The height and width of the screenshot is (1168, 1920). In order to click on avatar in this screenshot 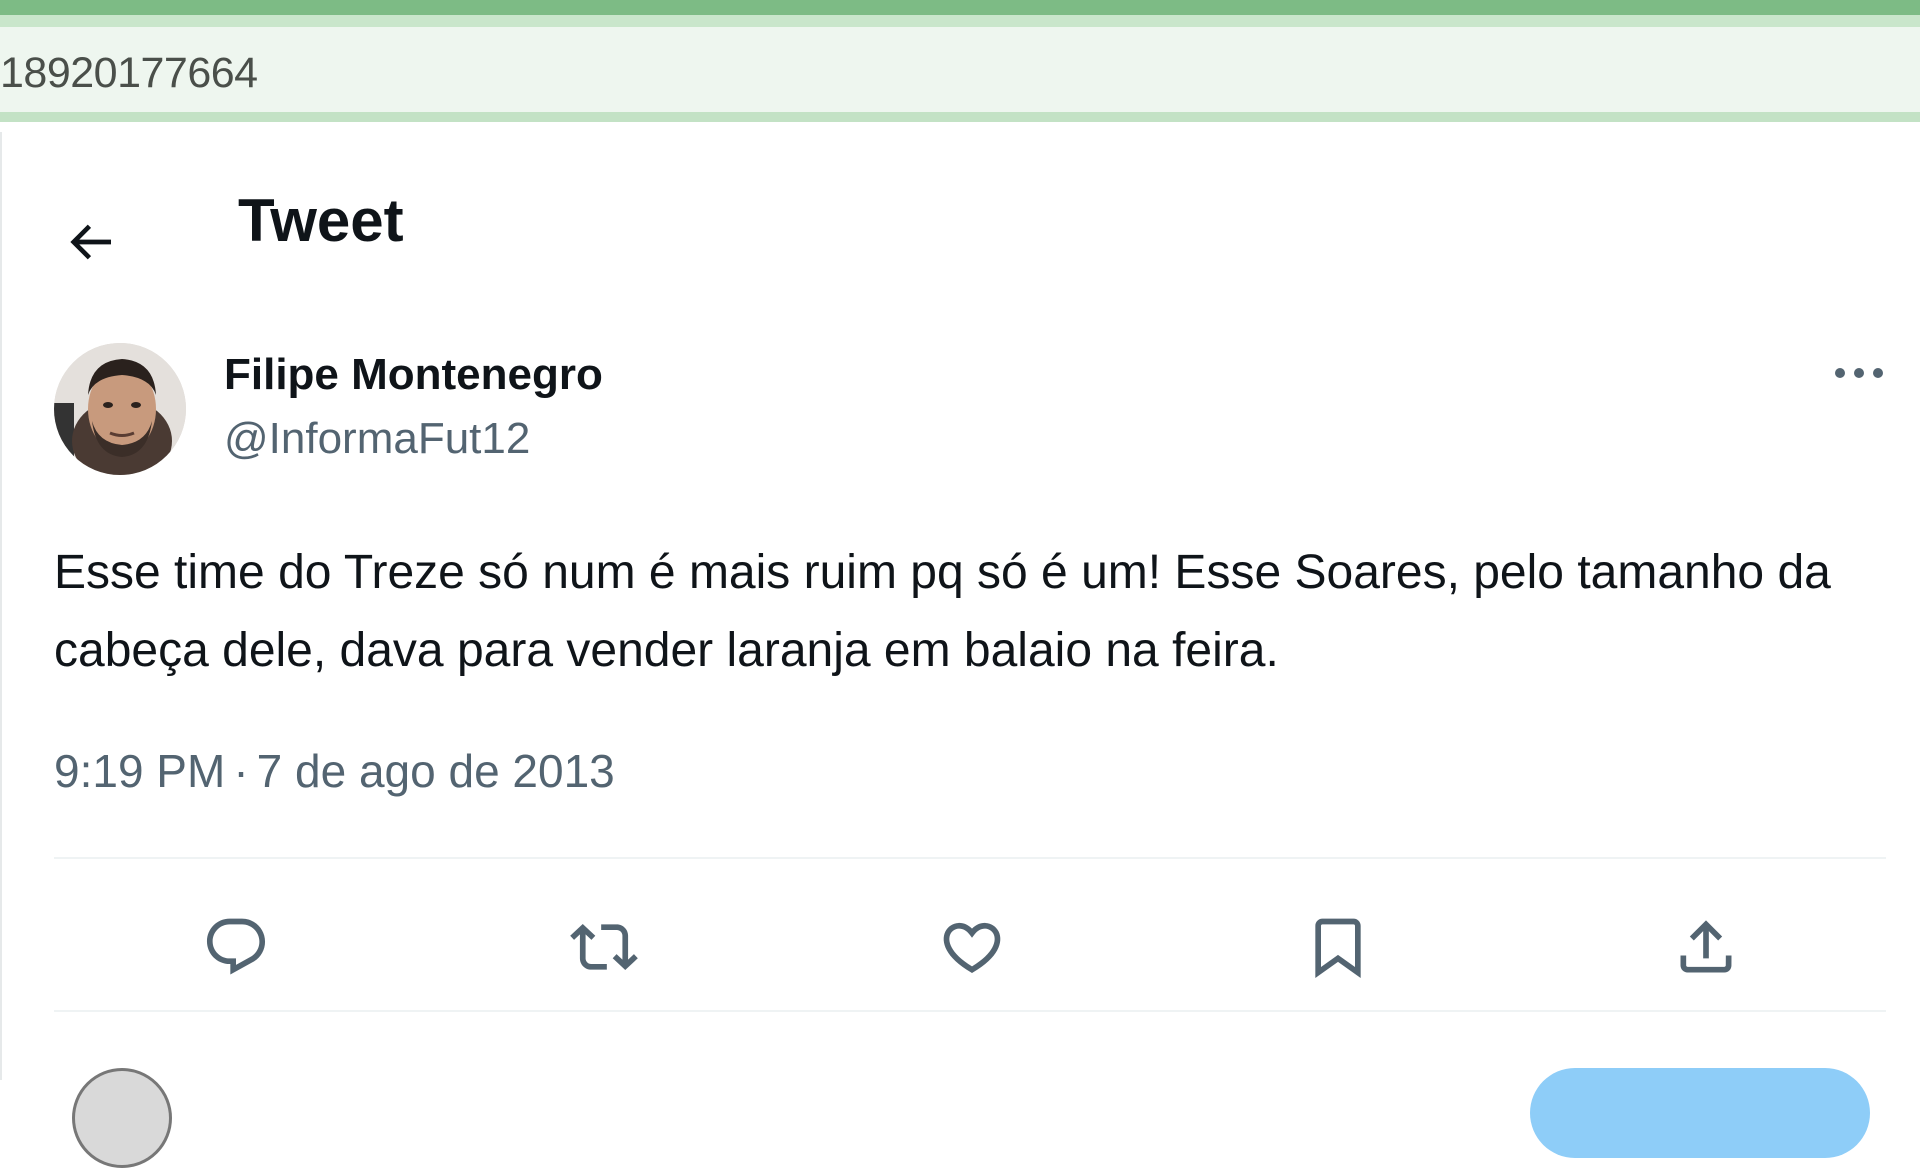, I will do `click(120, 409)`.